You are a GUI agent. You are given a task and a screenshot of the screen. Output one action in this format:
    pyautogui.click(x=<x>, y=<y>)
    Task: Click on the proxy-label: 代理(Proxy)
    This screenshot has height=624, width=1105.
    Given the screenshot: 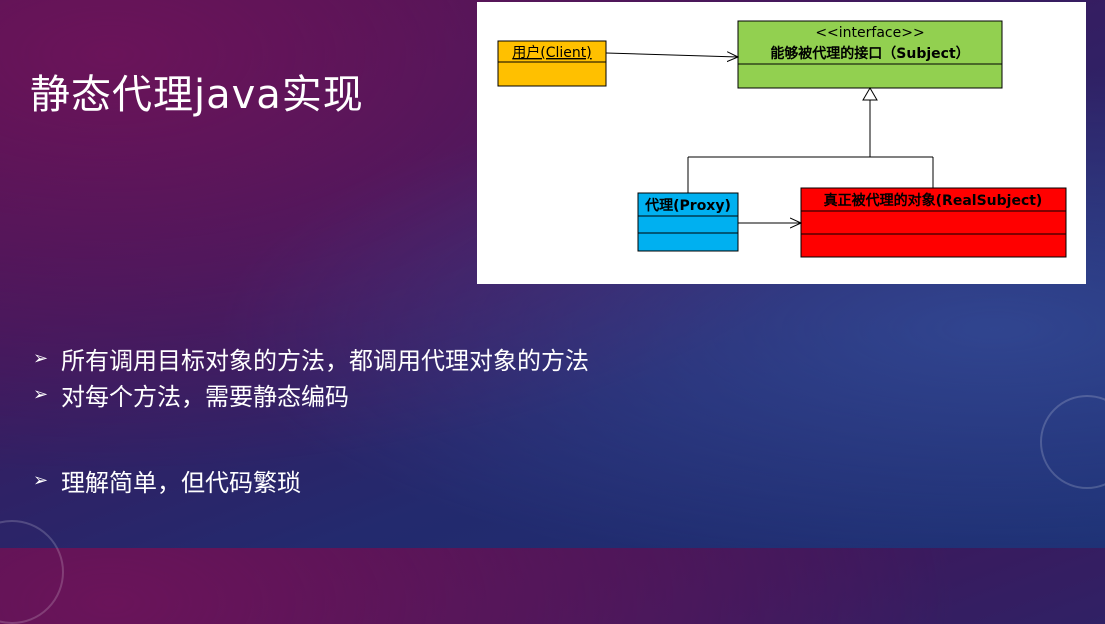 What is the action you would take?
    pyautogui.click(x=687, y=205)
    